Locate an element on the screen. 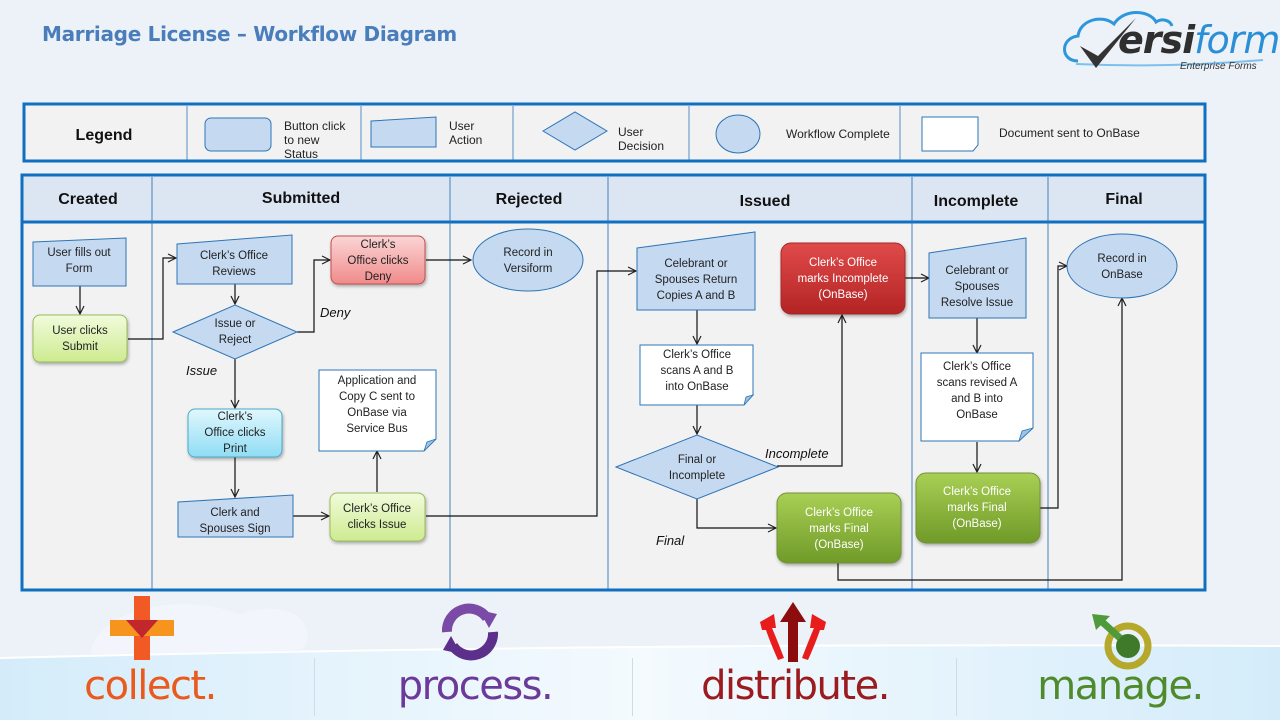 The image size is (1280, 720). edge-label-issue: Issue is located at coordinates (201, 370).